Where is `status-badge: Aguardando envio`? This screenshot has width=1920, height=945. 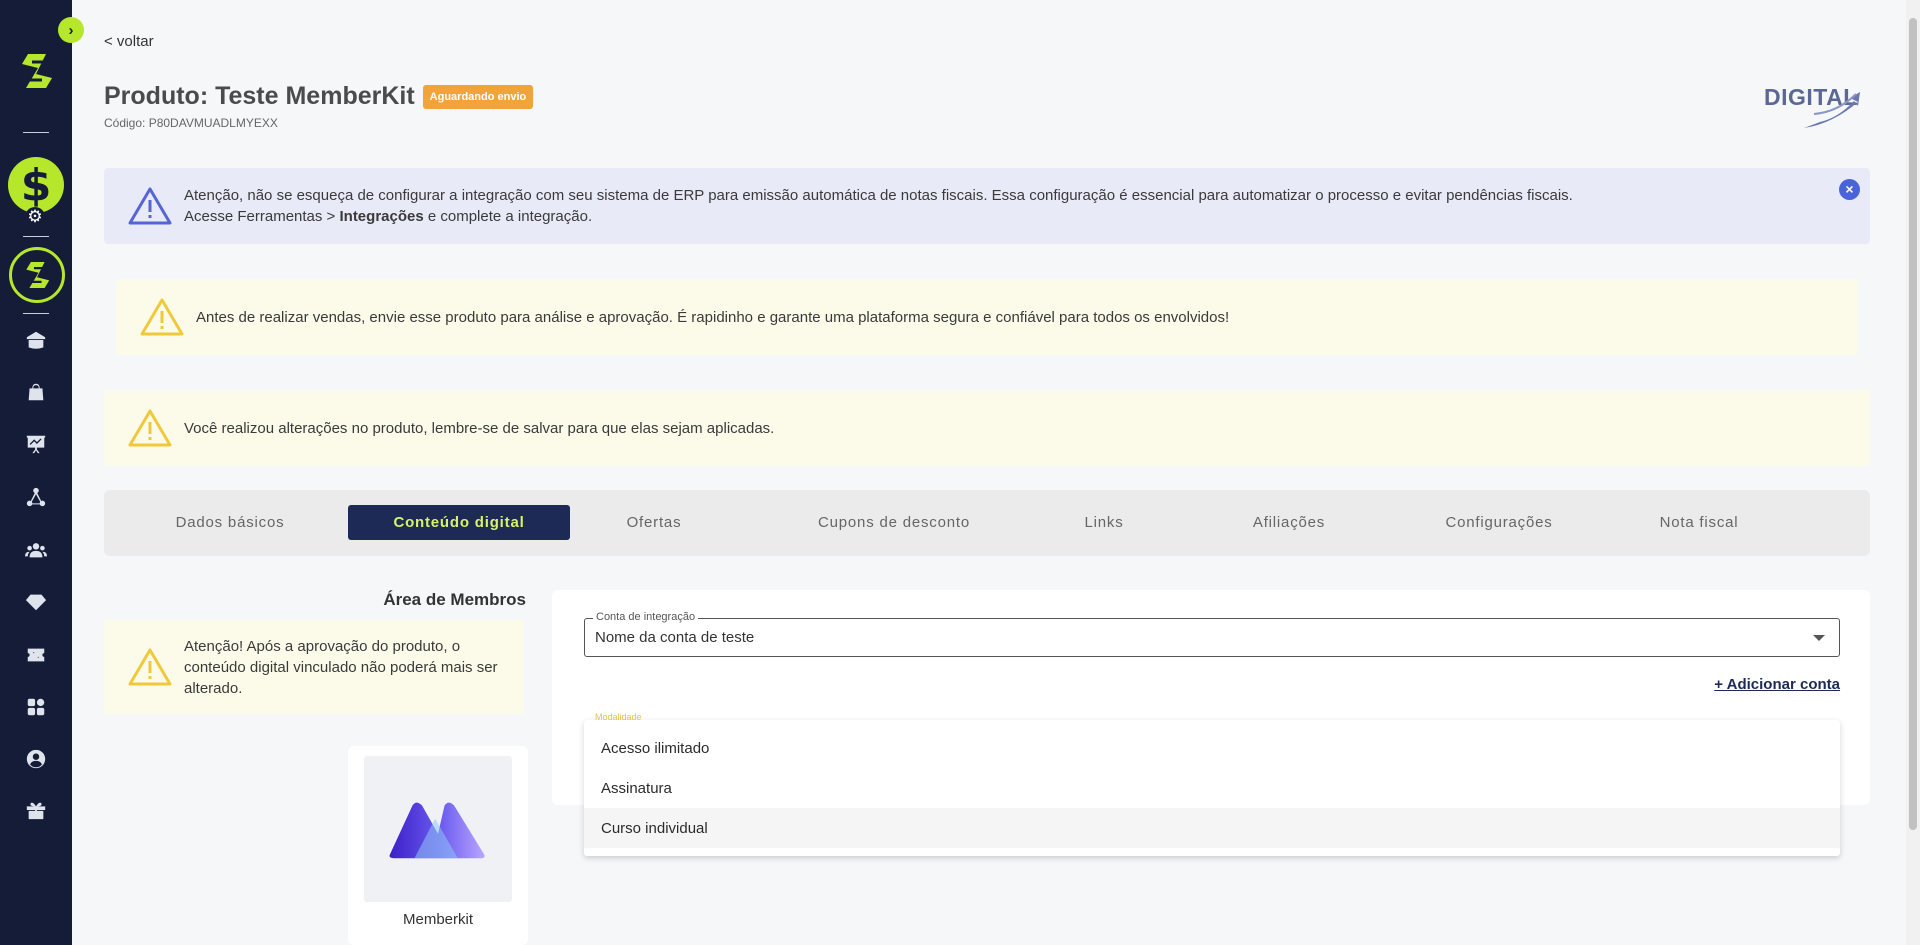 status-badge: Aguardando envio is located at coordinates (478, 96).